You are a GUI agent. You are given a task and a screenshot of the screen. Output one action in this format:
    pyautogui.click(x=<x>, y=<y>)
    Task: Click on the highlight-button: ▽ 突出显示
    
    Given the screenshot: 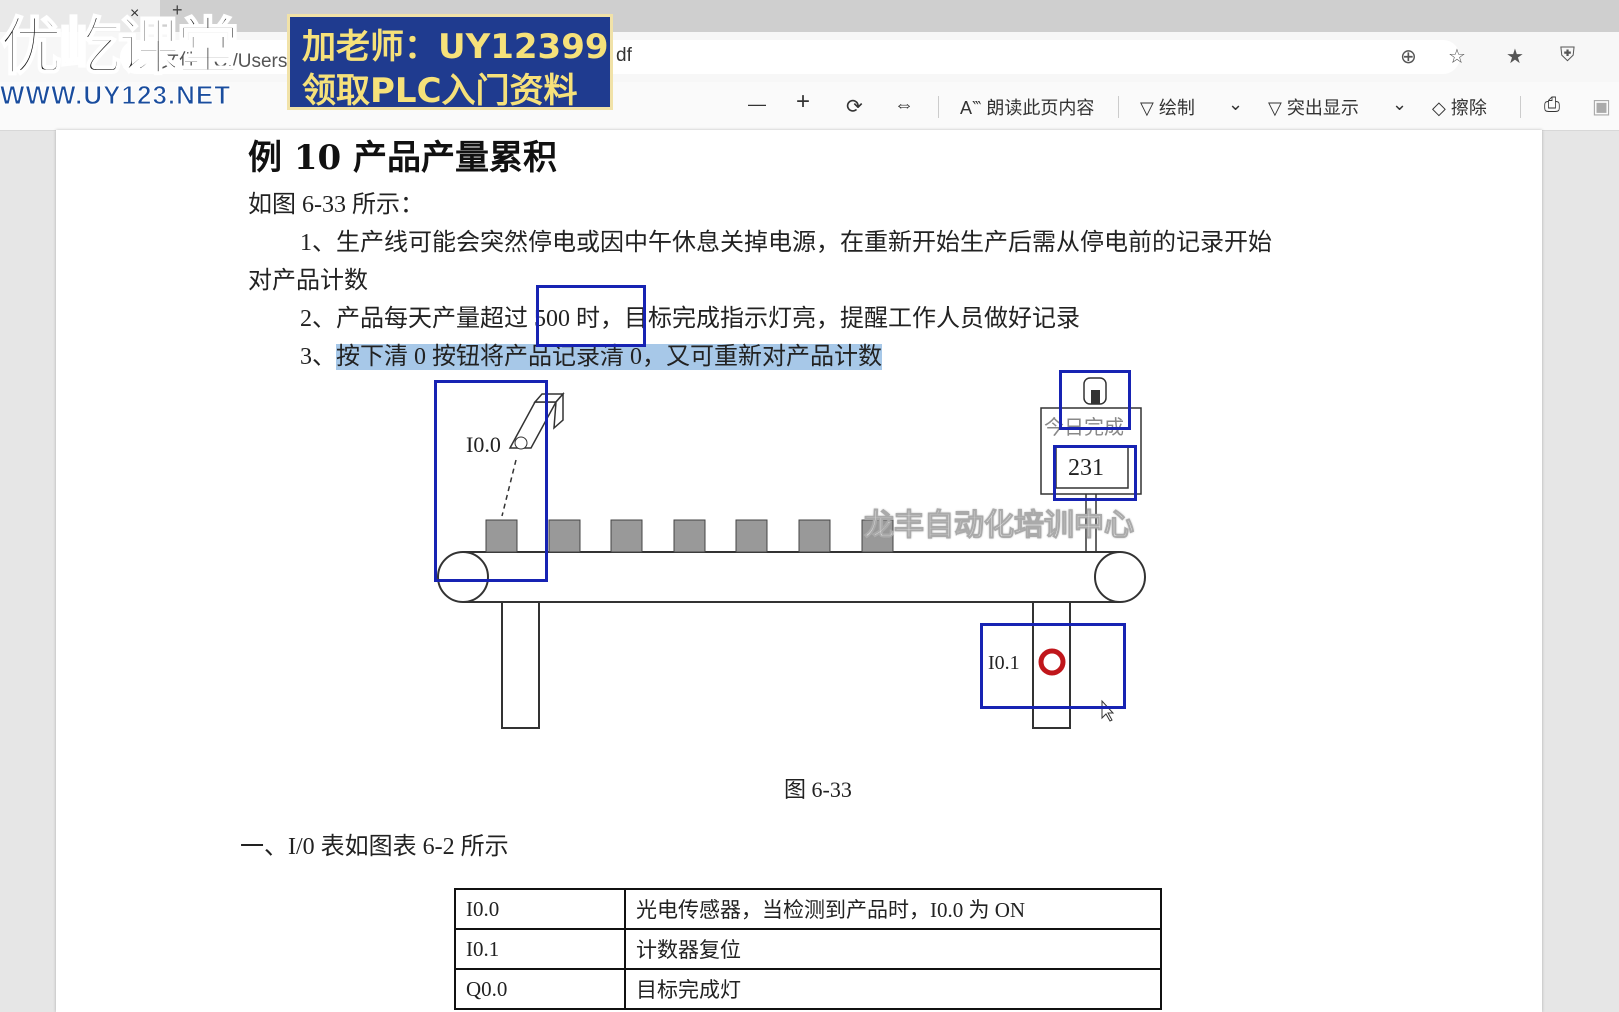 What is the action you would take?
    pyautogui.click(x=1313, y=107)
    